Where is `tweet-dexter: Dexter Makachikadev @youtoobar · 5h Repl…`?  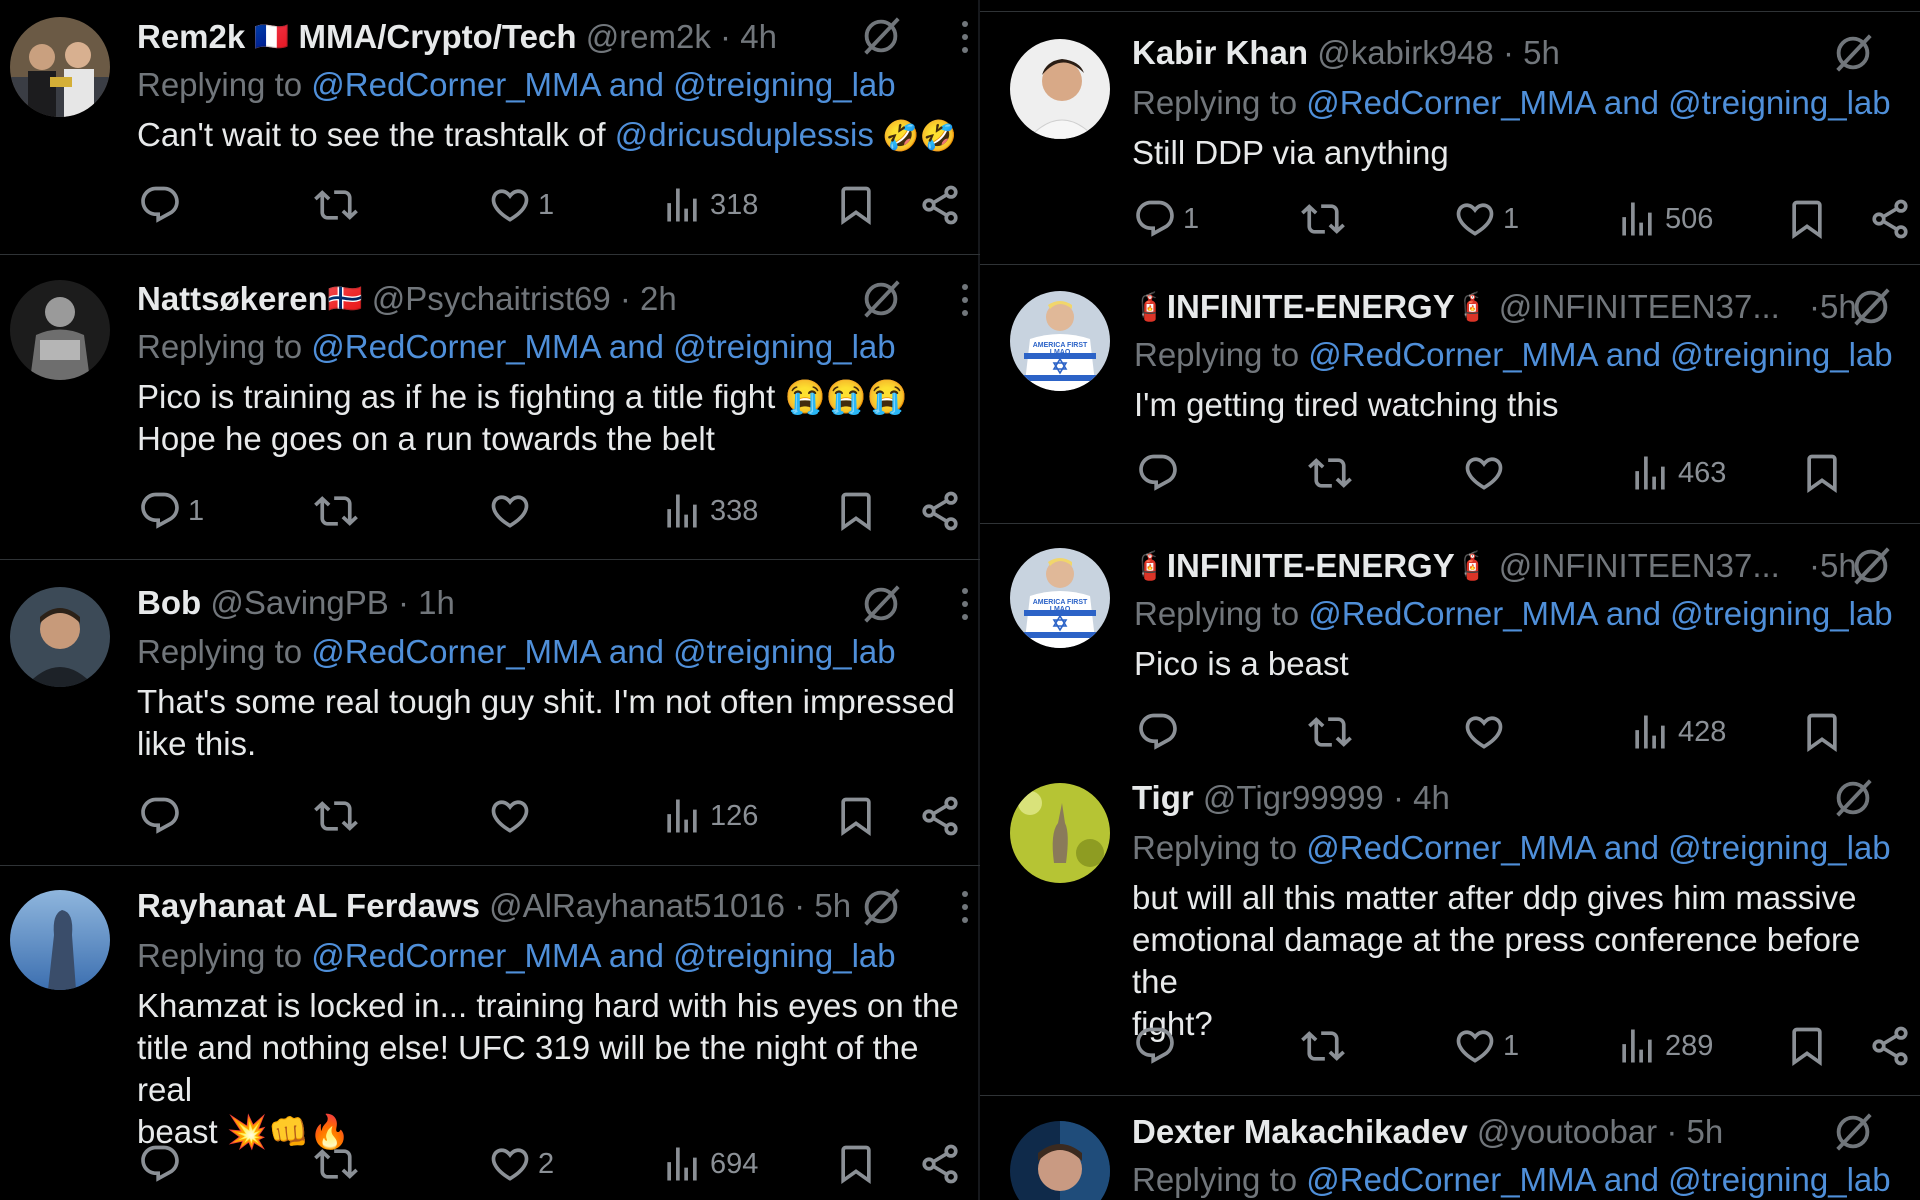
tweet-dexter: Dexter Makachikadev @youtoobar · 5h Repl… is located at coordinates (1450, 1148).